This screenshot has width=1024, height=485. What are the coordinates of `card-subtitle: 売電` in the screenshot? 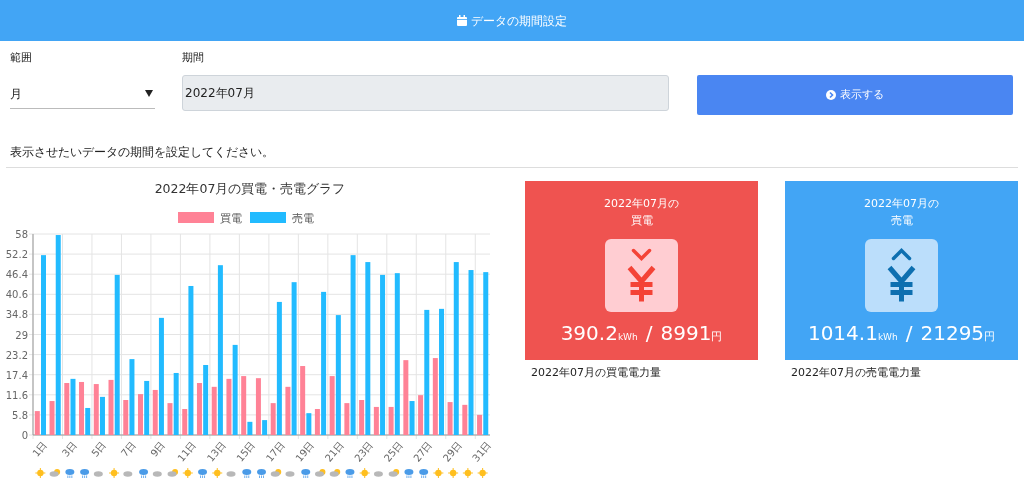 It's located at (901, 221).